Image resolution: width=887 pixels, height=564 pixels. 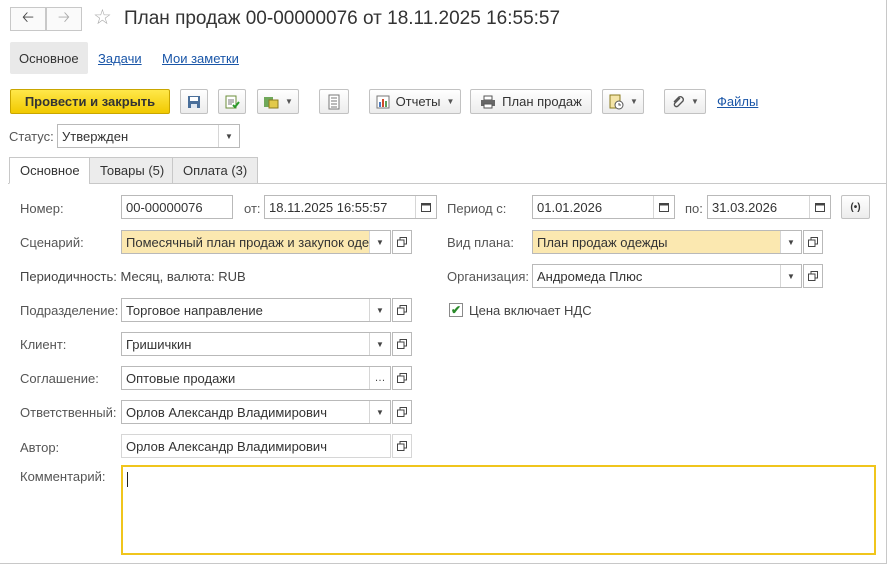 I want to click on post-document-icon, so click(x=232, y=101).